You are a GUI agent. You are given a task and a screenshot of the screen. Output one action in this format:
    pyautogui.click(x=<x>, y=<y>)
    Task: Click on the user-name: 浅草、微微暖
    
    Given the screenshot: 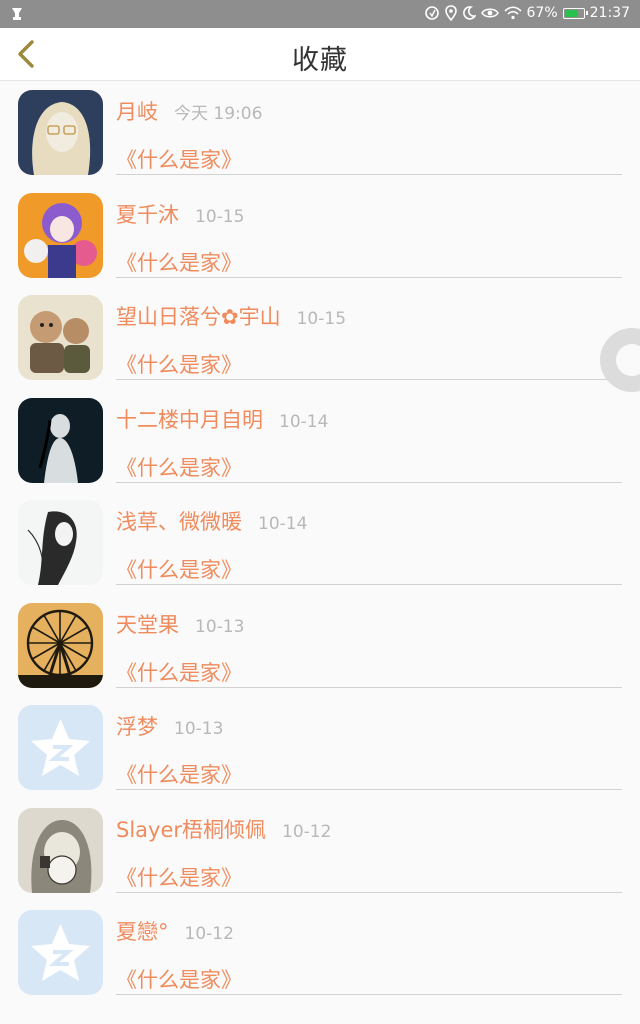 What is the action you would take?
    pyautogui.click(x=179, y=522)
    